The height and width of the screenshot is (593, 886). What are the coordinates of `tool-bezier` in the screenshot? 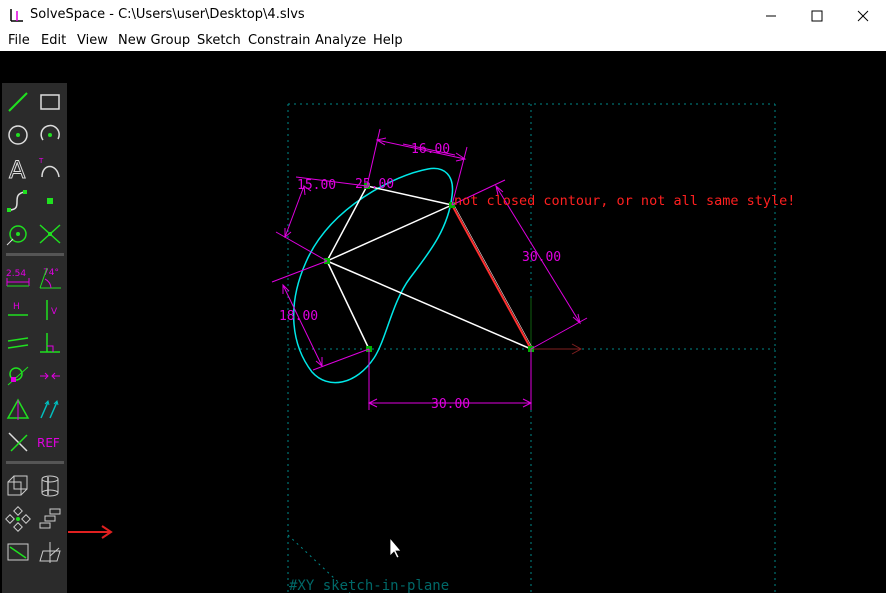 It's located at (18, 201).